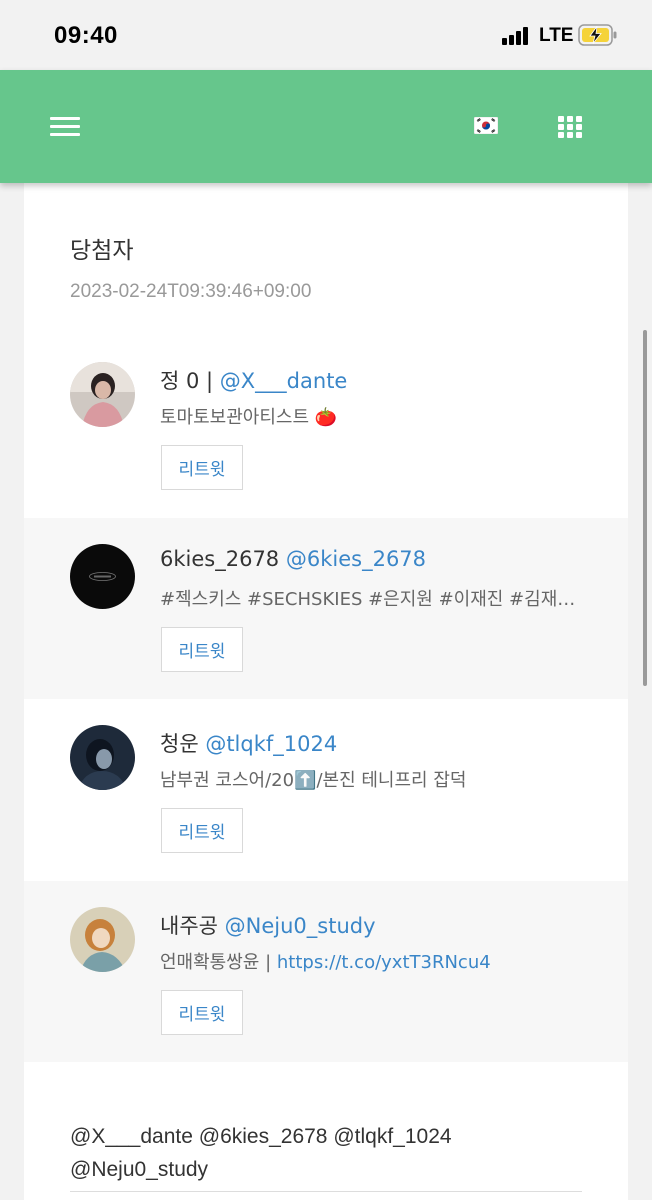 Image resolution: width=652 pixels, height=1200 pixels. What do you see at coordinates (370, 598) in the screenshot?
I see `winner-bio-hashtags: #젝스키스 #SECHSKIES #은지원 #이재진 #김재덕 #강성훈` at bounding box center [370, 598].